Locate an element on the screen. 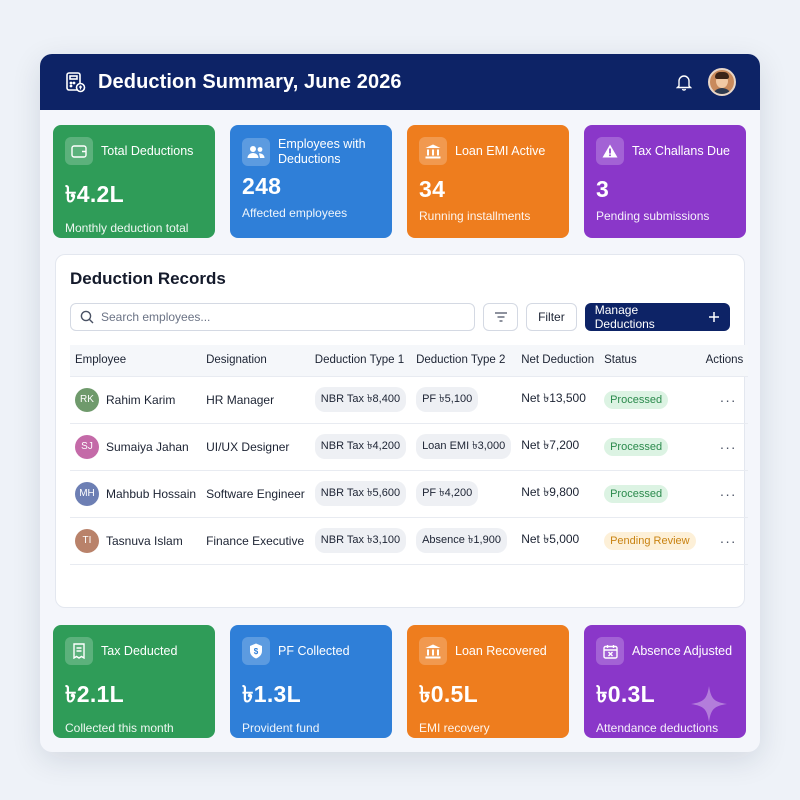 The image size is (800, 800). calendar-x-icon is located at coordinates (610, 651).